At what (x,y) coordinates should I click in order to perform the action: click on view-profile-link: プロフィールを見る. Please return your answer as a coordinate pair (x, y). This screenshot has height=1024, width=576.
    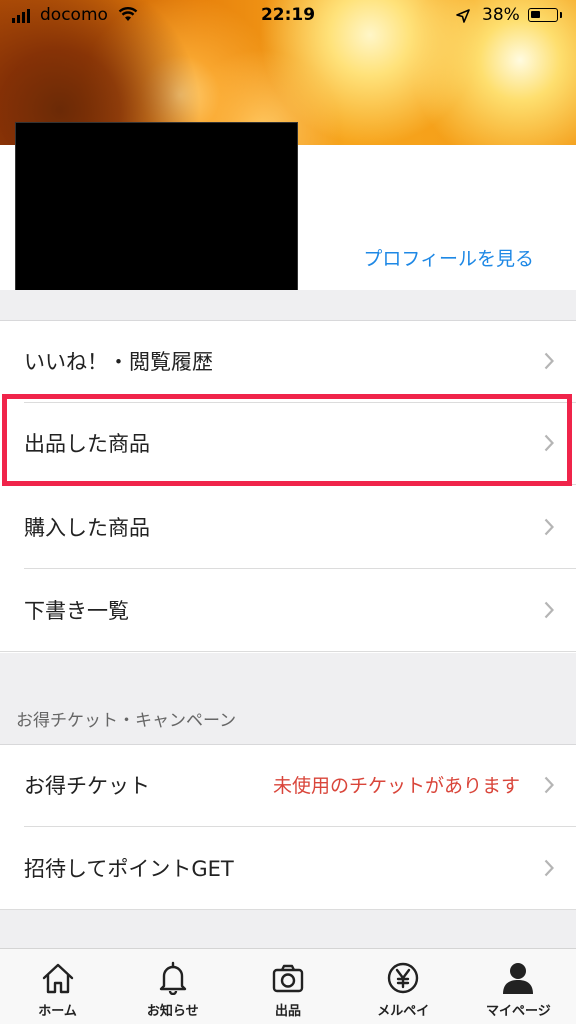
    Looking at the image, I should click on (448, 257).